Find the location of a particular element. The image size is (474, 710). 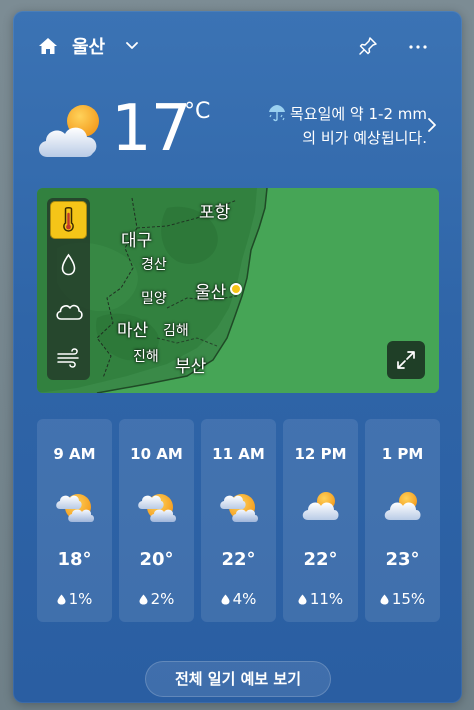

precip-value: 4% is located at coordinates (244, 599).